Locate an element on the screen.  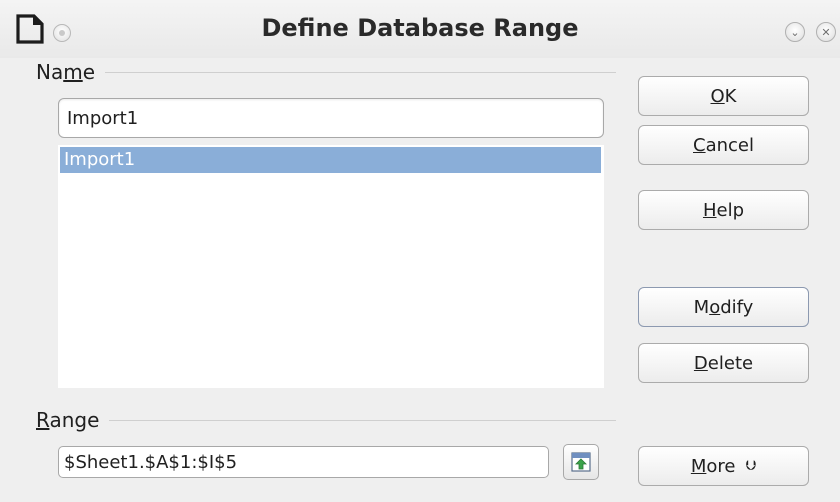
modify-button: Mo dify is located at coordinates (723, 307).